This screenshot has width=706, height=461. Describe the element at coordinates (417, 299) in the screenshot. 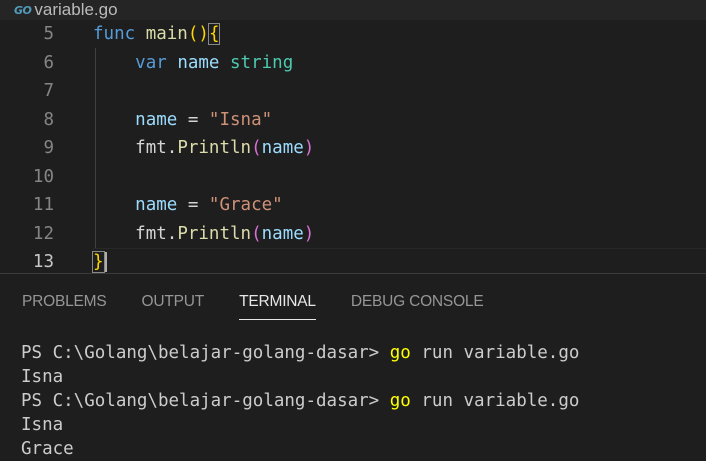

I see `tab-debug-console: DEBUG CONSOLE` at that location.